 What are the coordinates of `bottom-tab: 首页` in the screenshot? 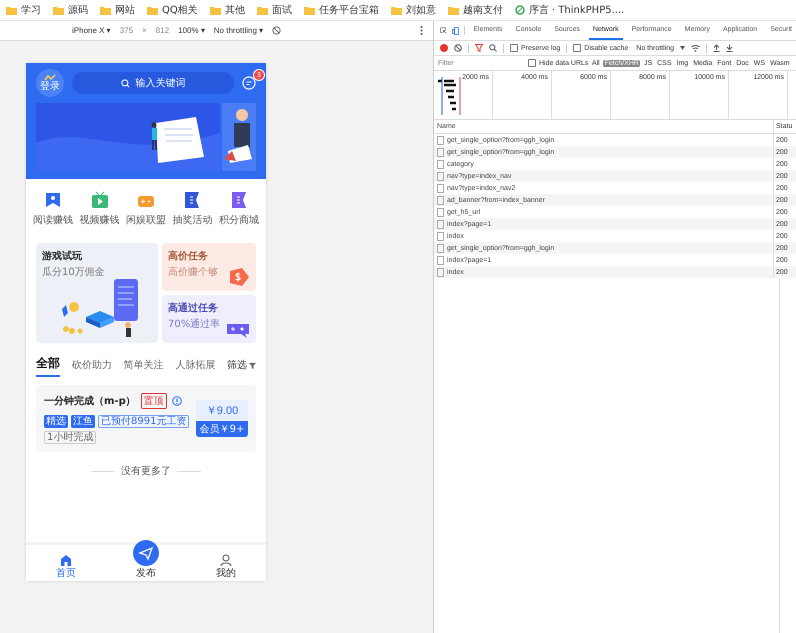 It's located at (66, 566).